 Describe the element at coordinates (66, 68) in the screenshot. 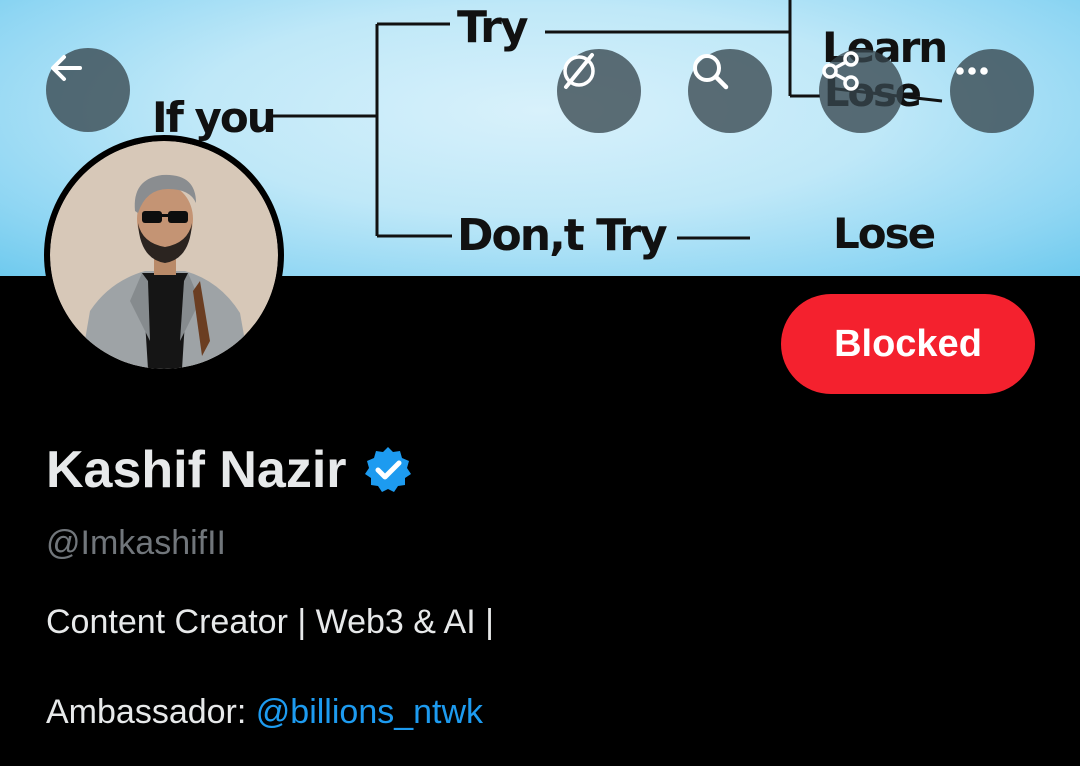

I see `arrow-left-icon` at that location.